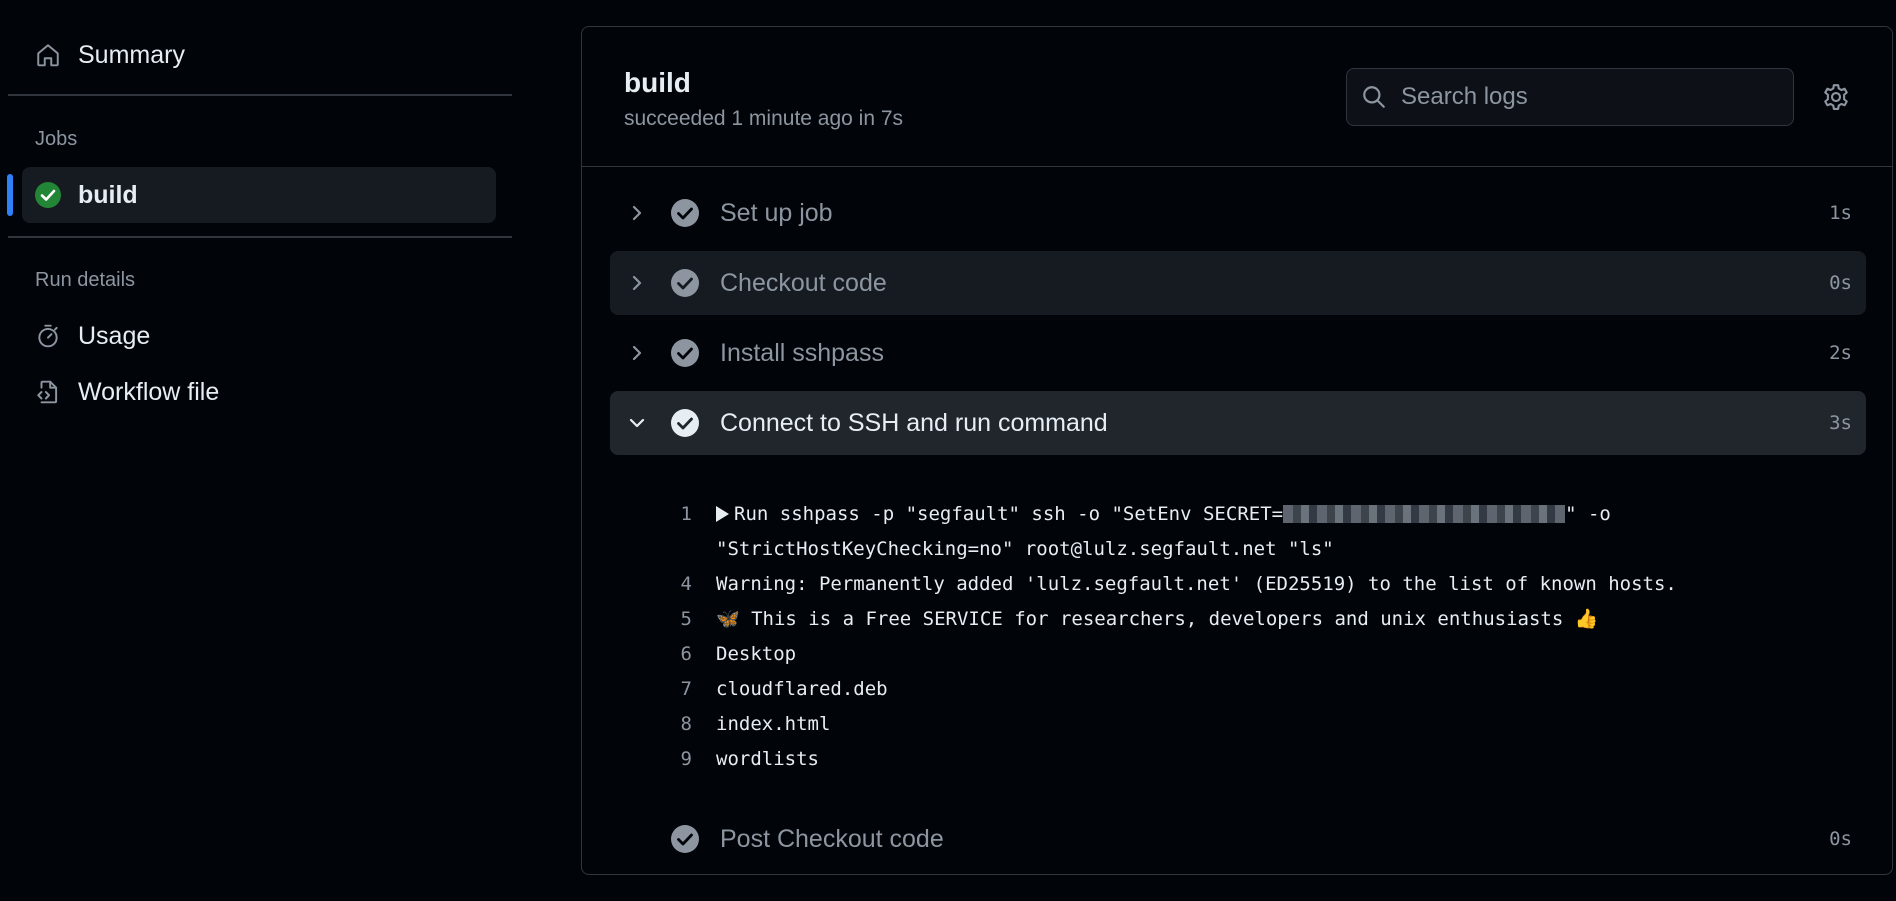  What do you see at coordinates (637, 423) in the screenshot?
I see `chevron-down-icon` at bounding box center [637, 423].